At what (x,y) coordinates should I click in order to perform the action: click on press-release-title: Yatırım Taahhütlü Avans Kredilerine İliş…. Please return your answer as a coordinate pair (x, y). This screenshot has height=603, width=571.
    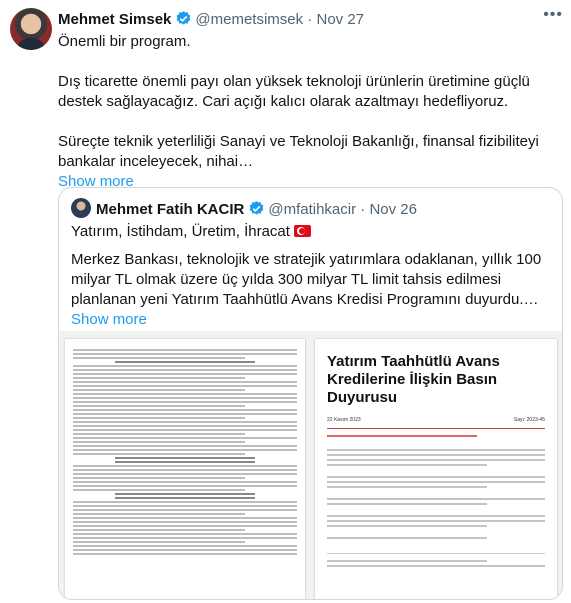
    Looking at the image, I should click on (413, 379).